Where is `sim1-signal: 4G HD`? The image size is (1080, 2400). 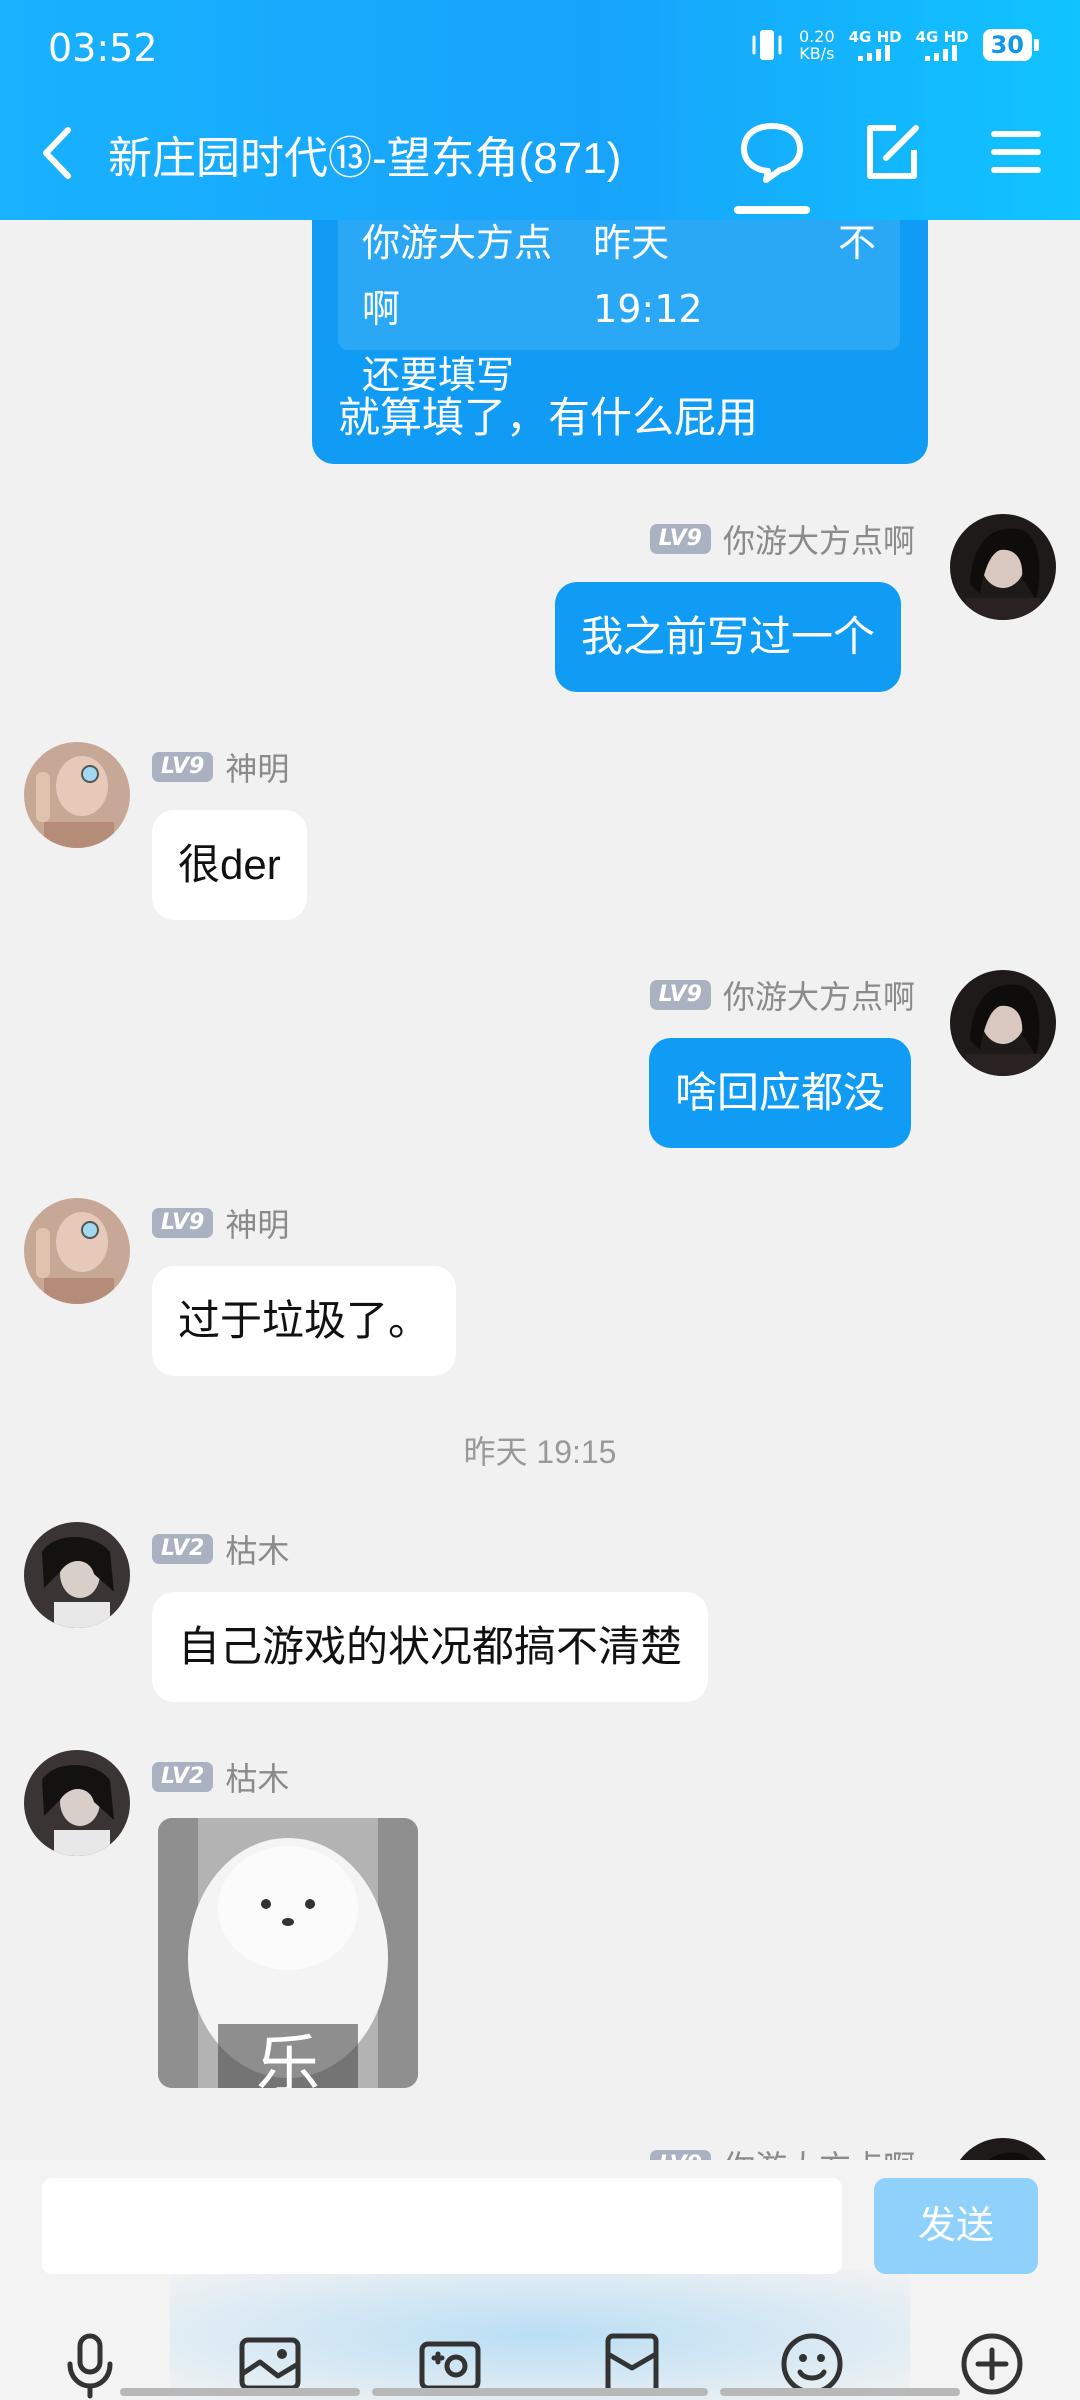
sim1-signal: 4G HD is located at coordinates (875, 45).